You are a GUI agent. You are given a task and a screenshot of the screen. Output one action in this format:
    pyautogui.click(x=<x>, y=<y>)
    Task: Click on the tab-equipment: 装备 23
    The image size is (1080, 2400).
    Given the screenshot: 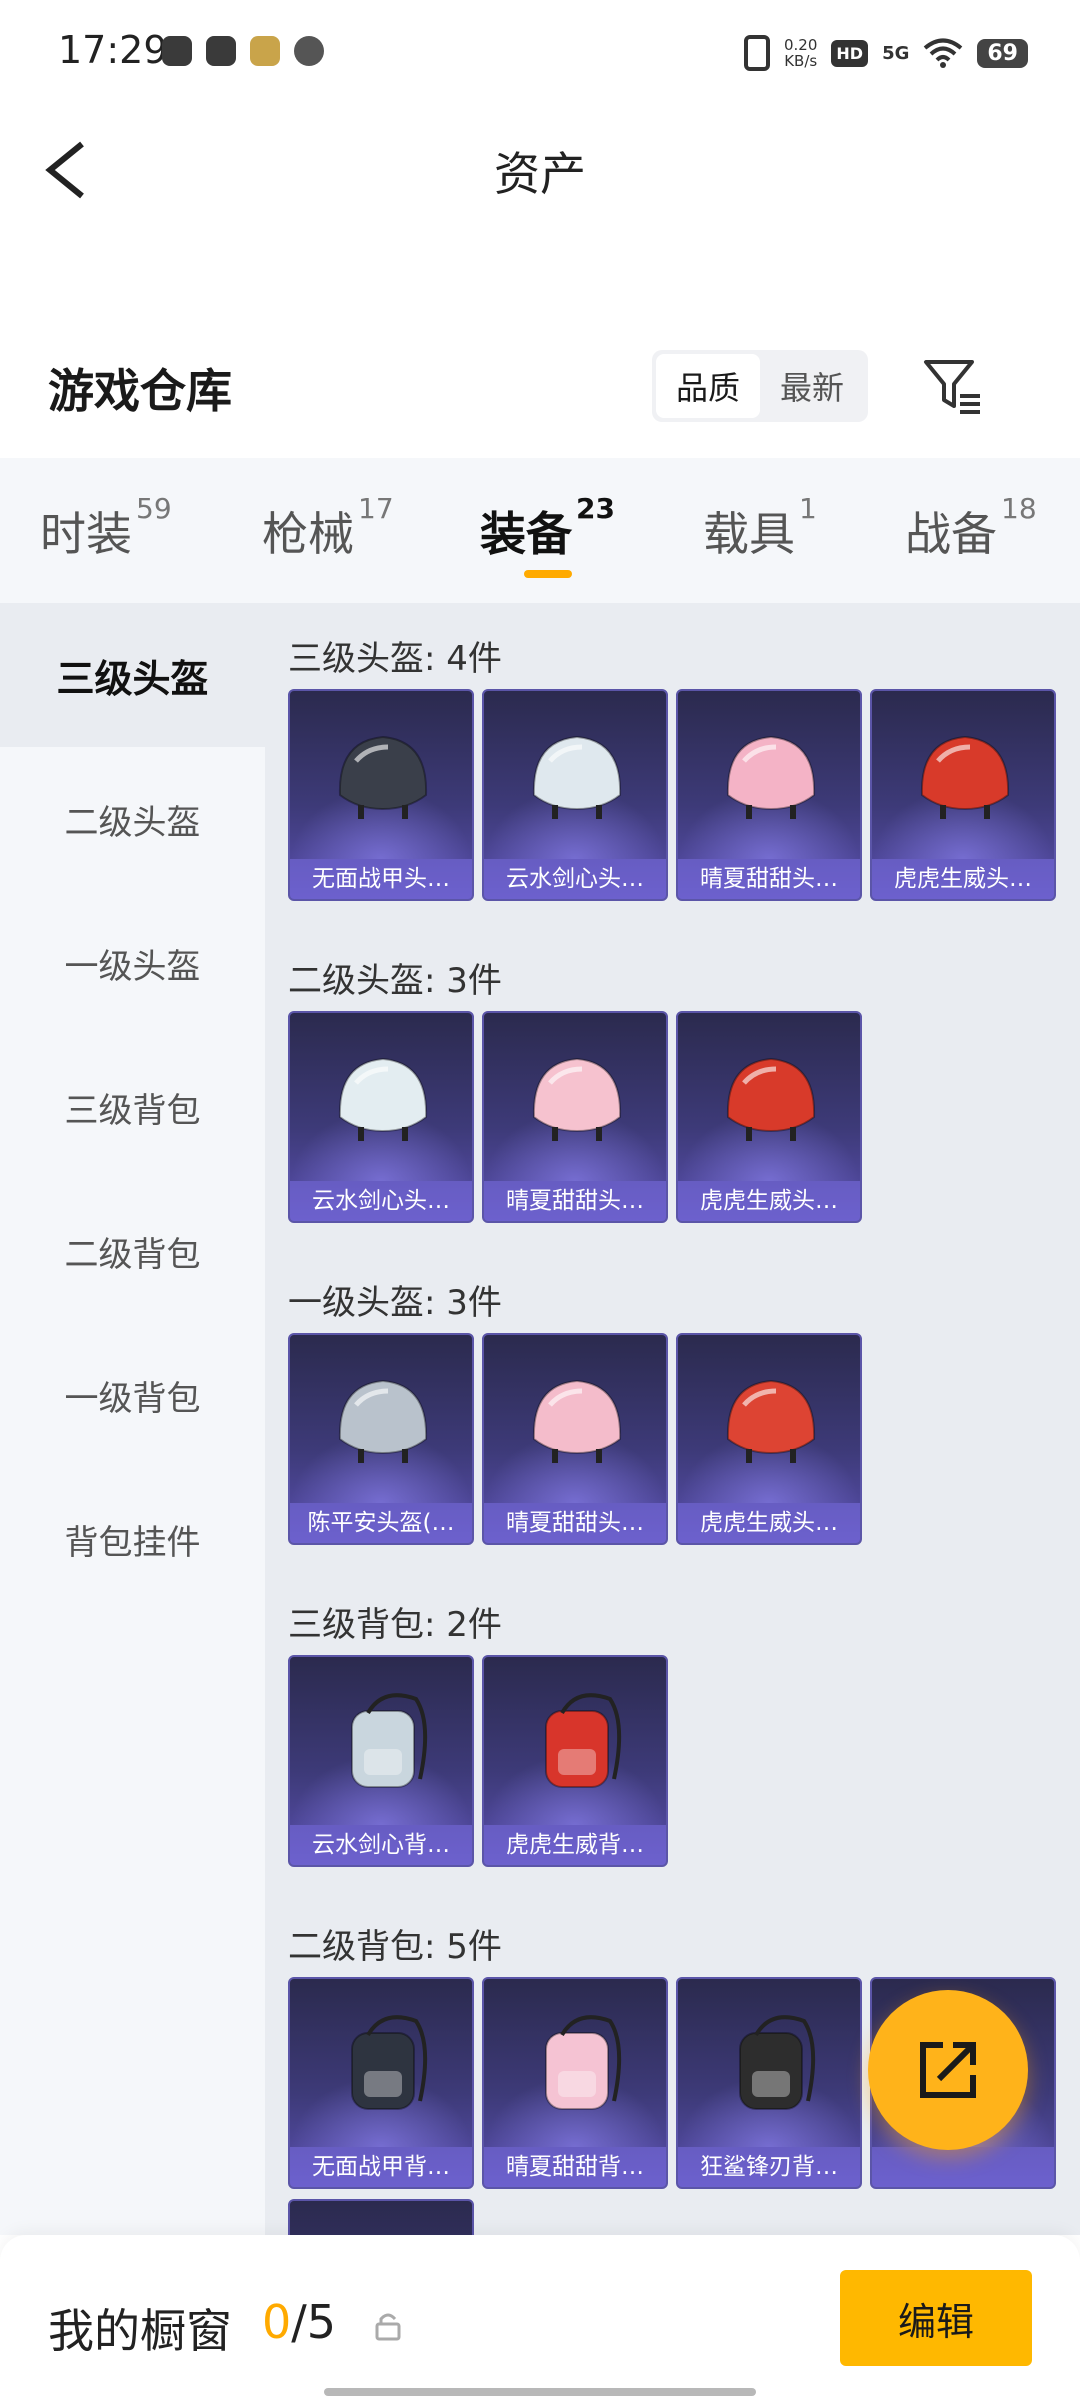 What is the action you would take?
    pyautogui.click(x=547, y=528)
    